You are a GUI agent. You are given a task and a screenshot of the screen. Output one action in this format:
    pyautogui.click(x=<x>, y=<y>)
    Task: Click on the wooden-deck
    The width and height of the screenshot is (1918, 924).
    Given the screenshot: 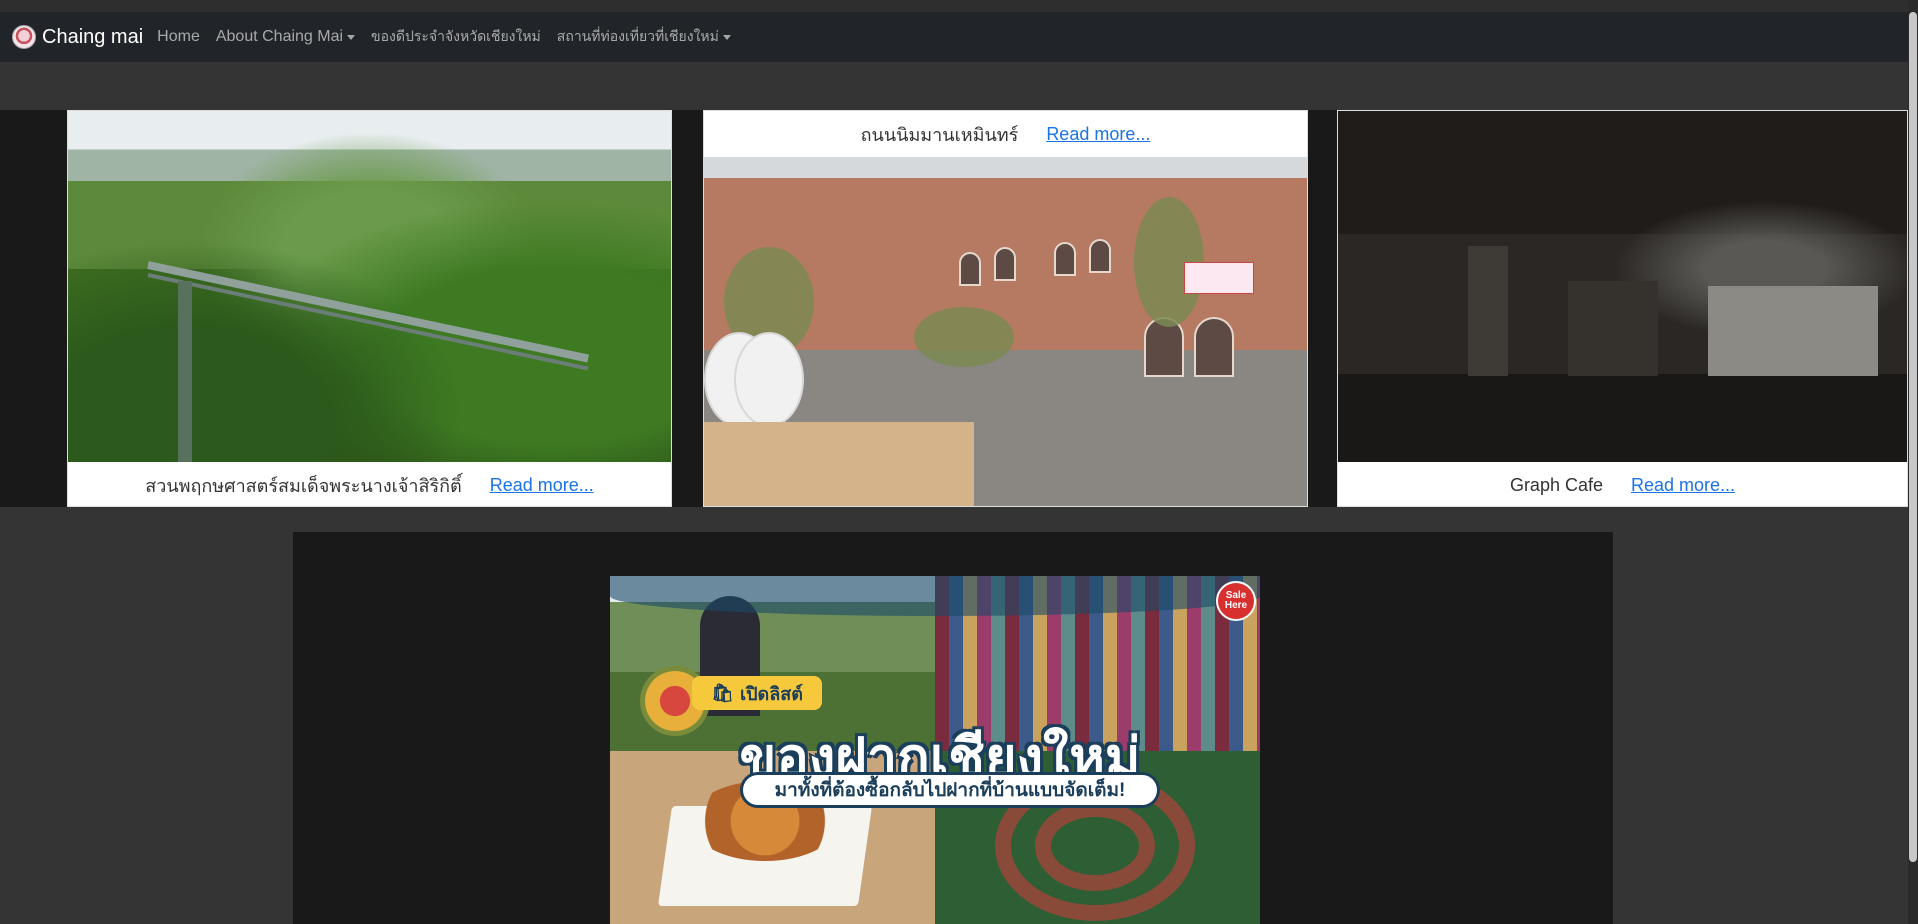 What is the action you would take?
    pyautogui.click(x=839, y=464)
    